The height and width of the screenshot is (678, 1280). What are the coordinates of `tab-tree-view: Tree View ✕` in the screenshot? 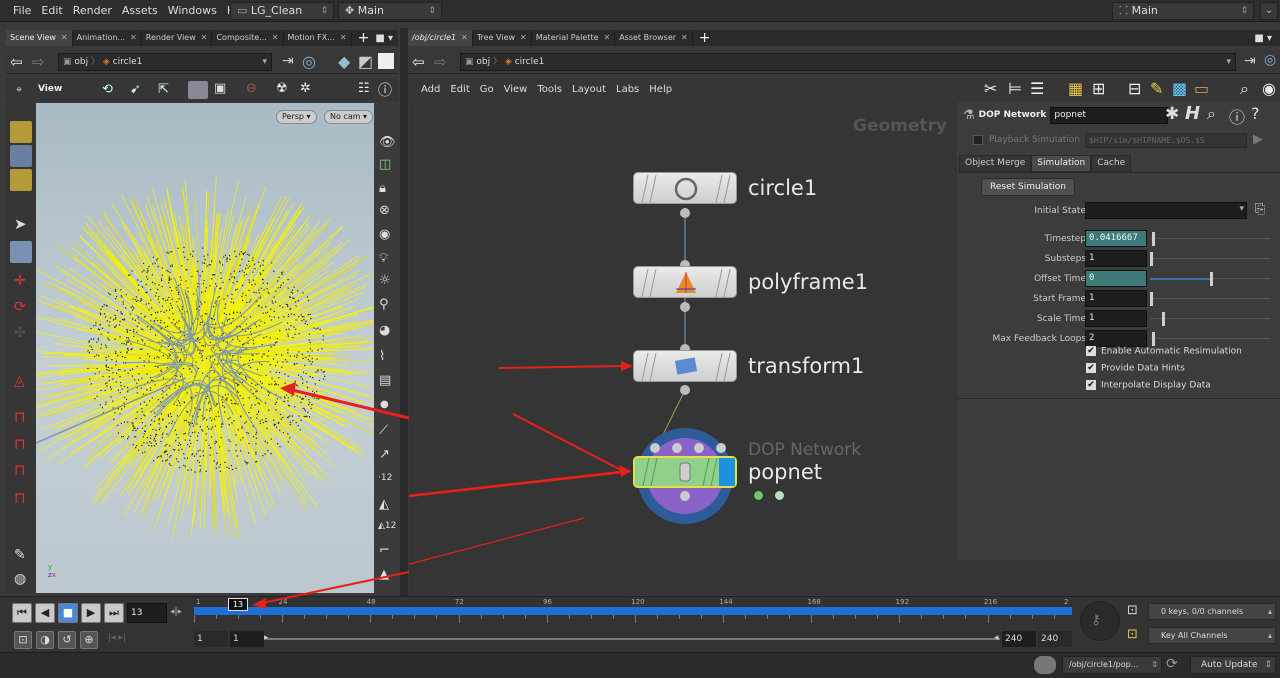 It's located at (502, 38).